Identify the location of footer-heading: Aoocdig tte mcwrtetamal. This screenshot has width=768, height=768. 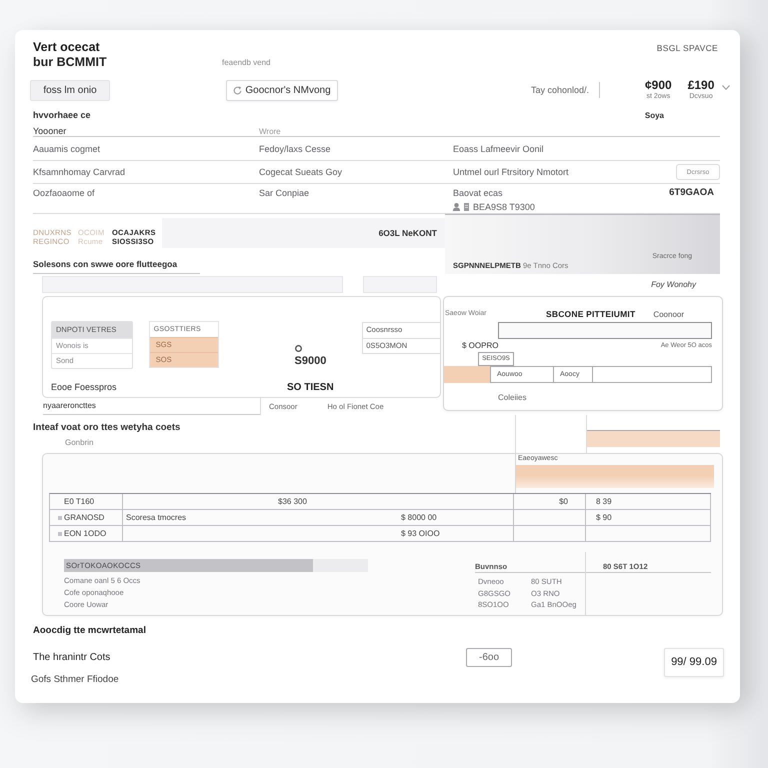
(89, 630).